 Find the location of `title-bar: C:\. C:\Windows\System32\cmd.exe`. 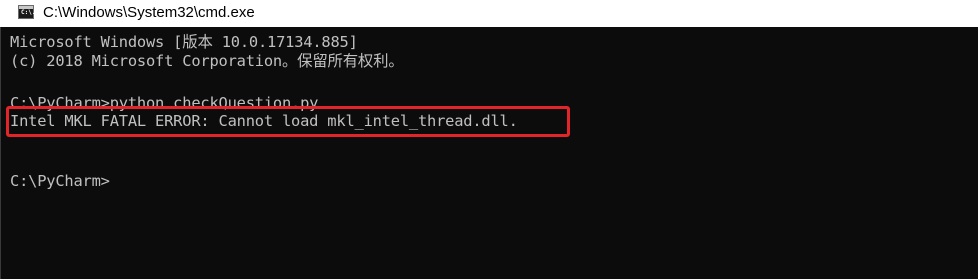

title-bar: C:\. C:\Windows\System32\cmd.exe is located at coordinates (489, 13).